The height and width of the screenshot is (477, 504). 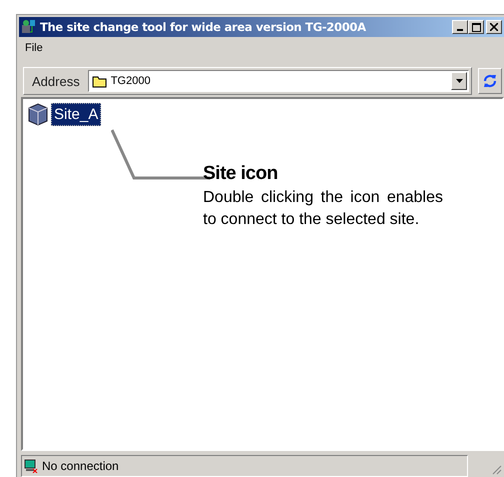 I want to click on dropdown-button, so click(x=459, y=81).